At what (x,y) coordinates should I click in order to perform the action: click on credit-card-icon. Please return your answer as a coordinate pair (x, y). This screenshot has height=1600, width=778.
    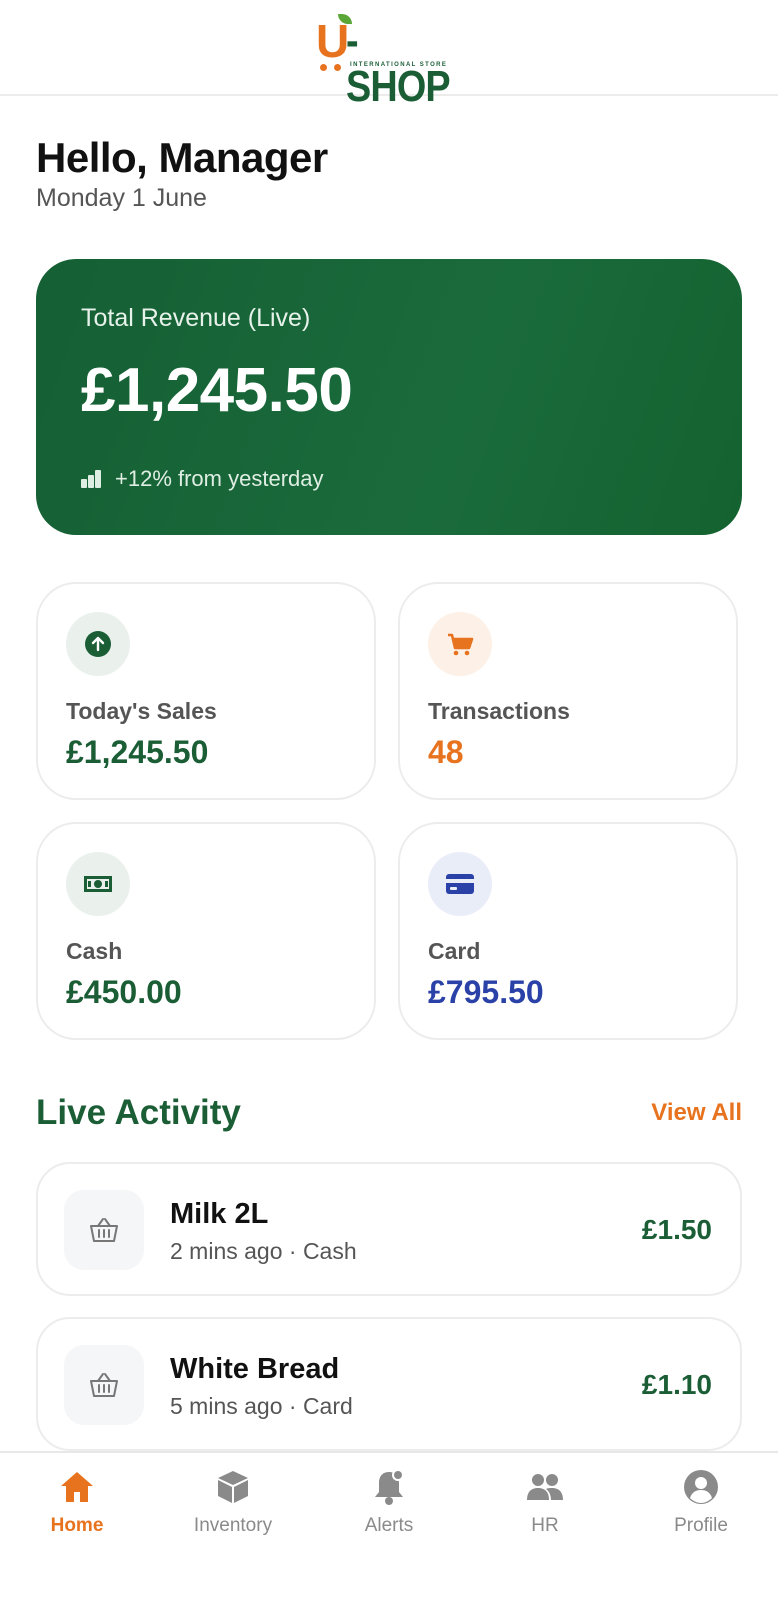
    Looking at the image, I should click on (460, 884).